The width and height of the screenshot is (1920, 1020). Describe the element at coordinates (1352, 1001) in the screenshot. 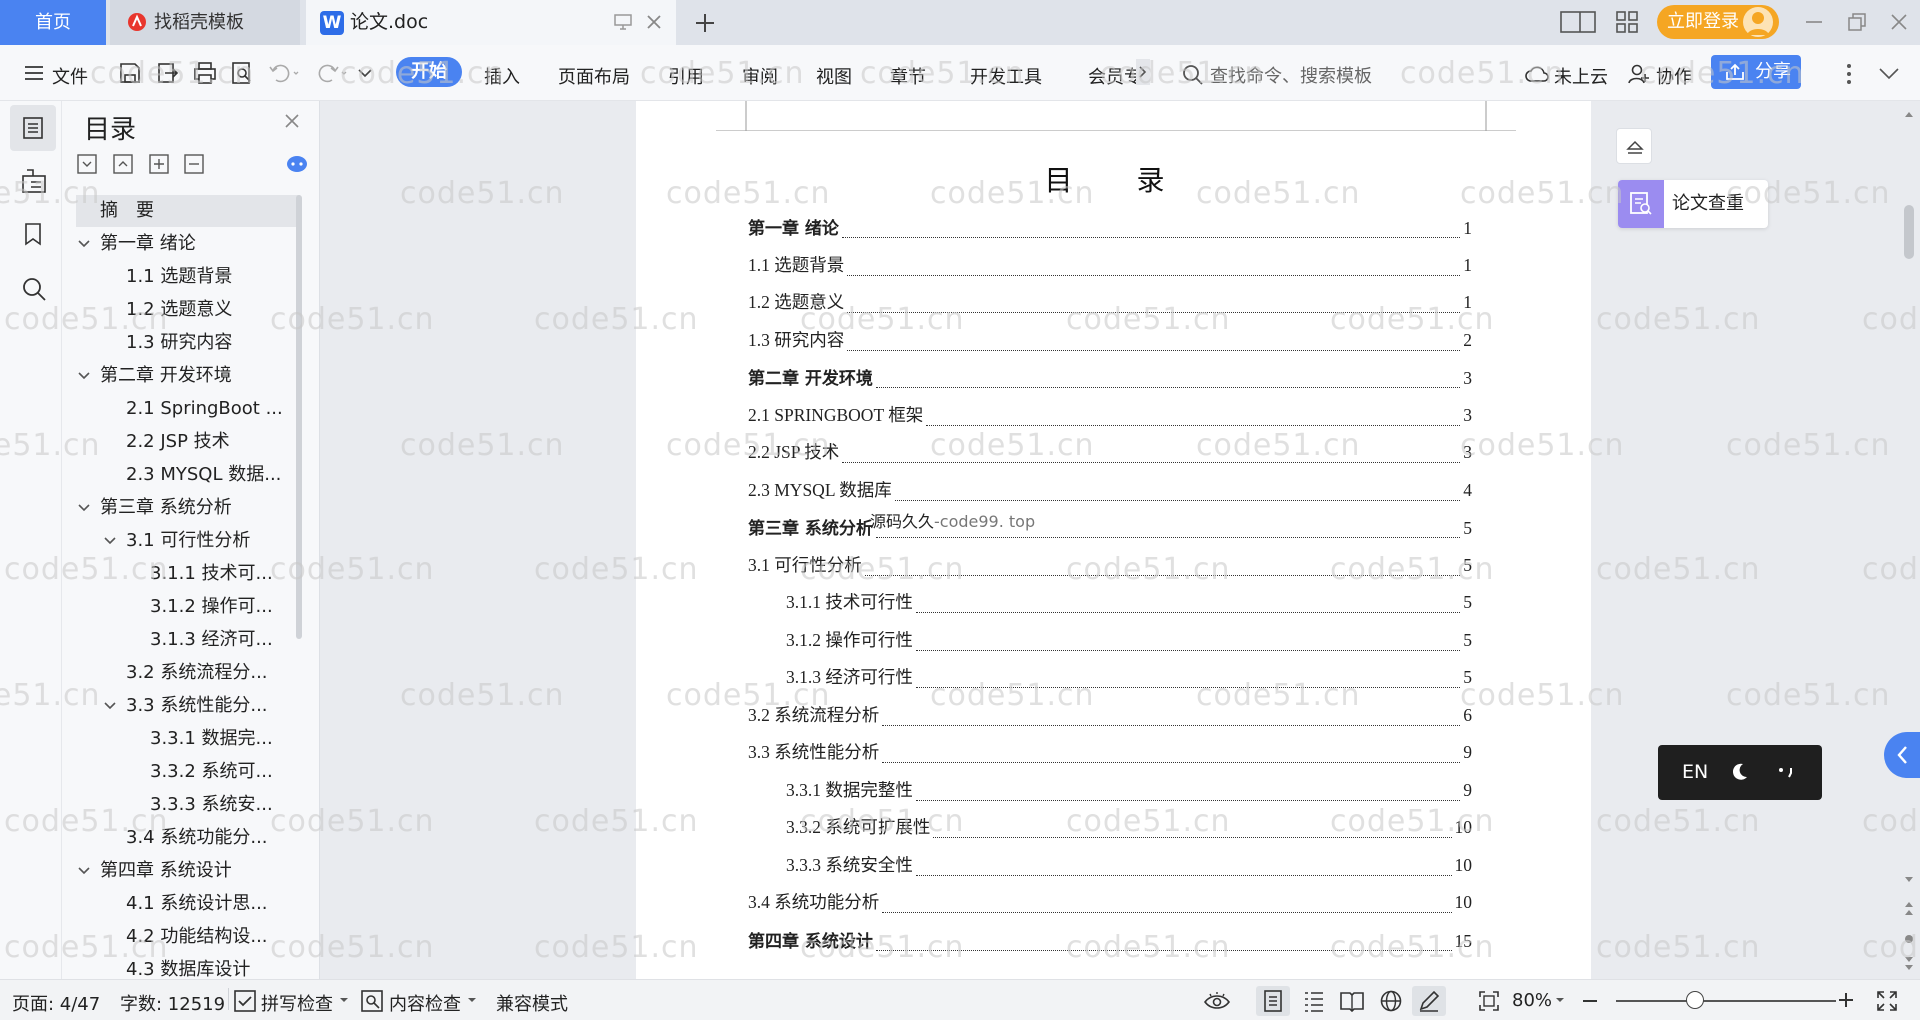

I see `reading-view-icon` at that location.